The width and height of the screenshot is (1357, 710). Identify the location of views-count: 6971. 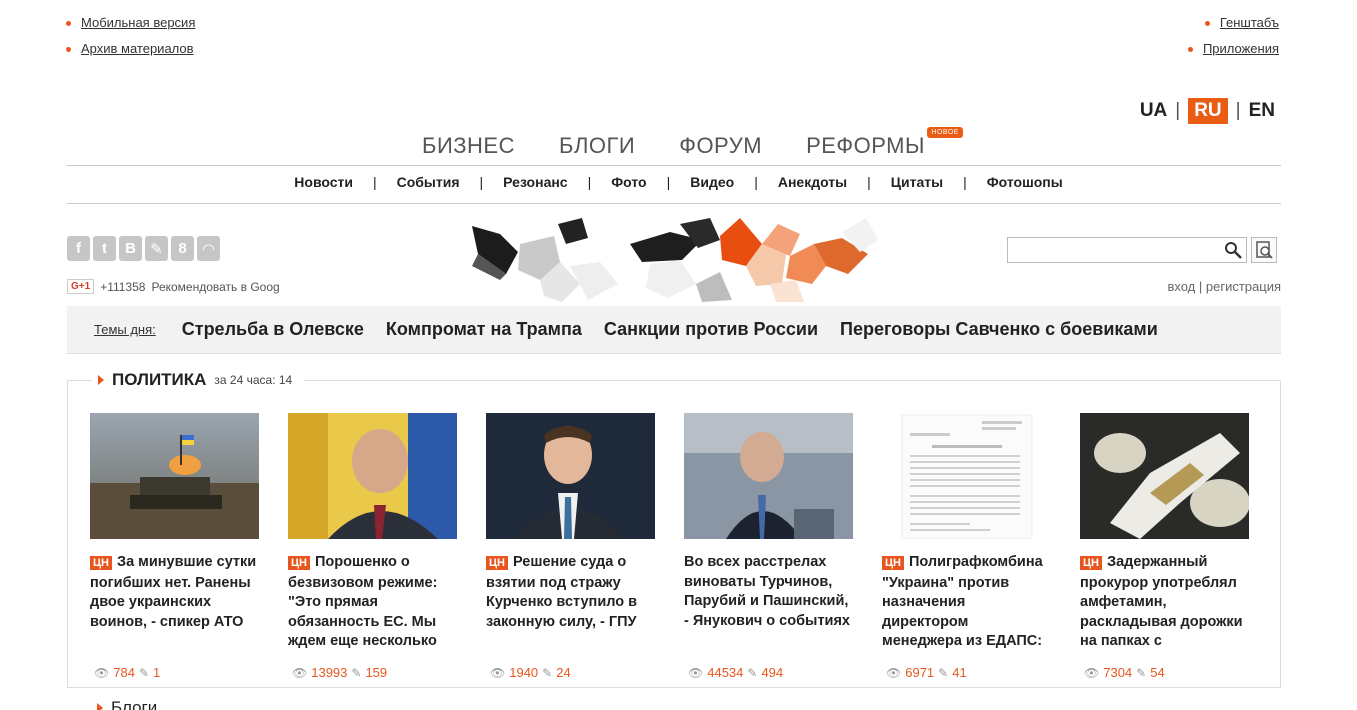
(920, 672).